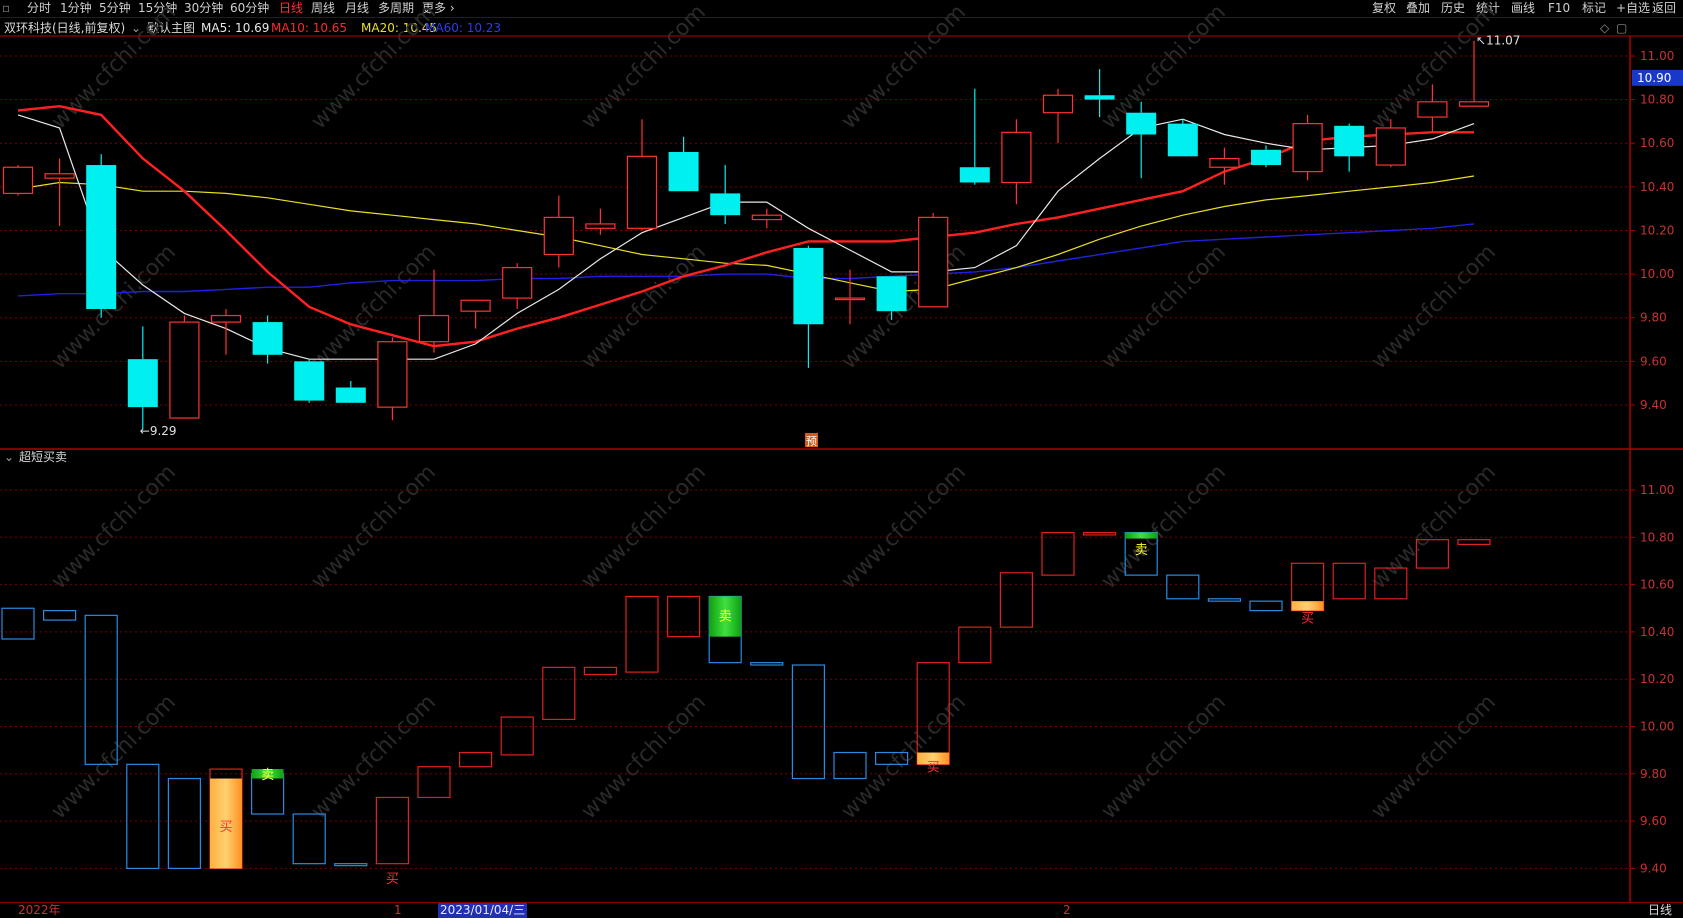  I want to click on sell-signal-bar, so click(1141, 535).